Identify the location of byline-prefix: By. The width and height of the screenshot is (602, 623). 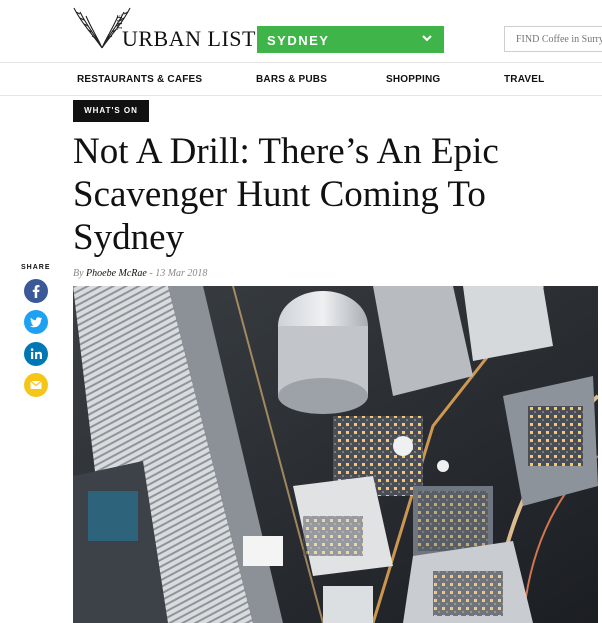
(78, 273).